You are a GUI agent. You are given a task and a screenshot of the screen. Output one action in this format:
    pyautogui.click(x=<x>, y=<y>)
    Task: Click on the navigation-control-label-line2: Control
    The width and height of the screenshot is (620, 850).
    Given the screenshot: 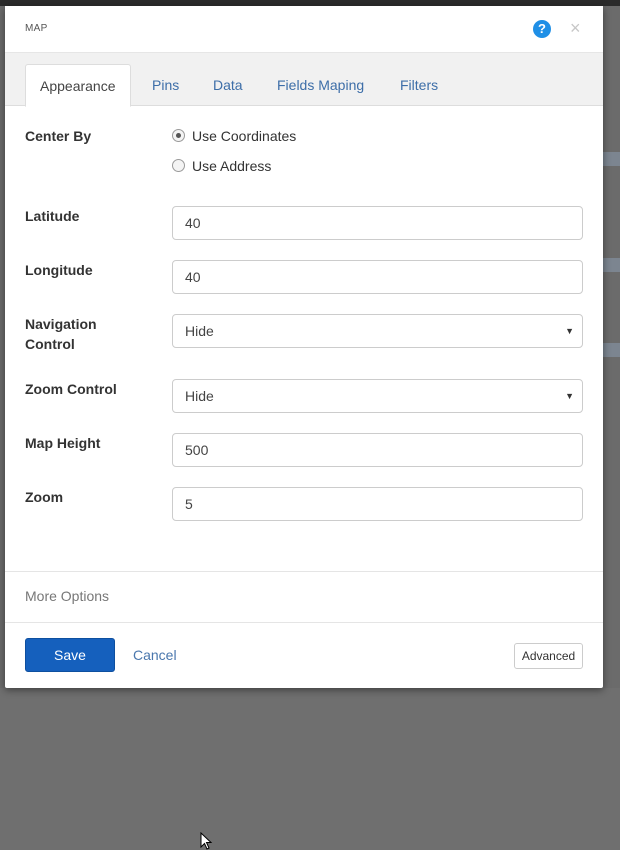 What is the action you would take?
    pyautogui.click(x=50, y=344)
    